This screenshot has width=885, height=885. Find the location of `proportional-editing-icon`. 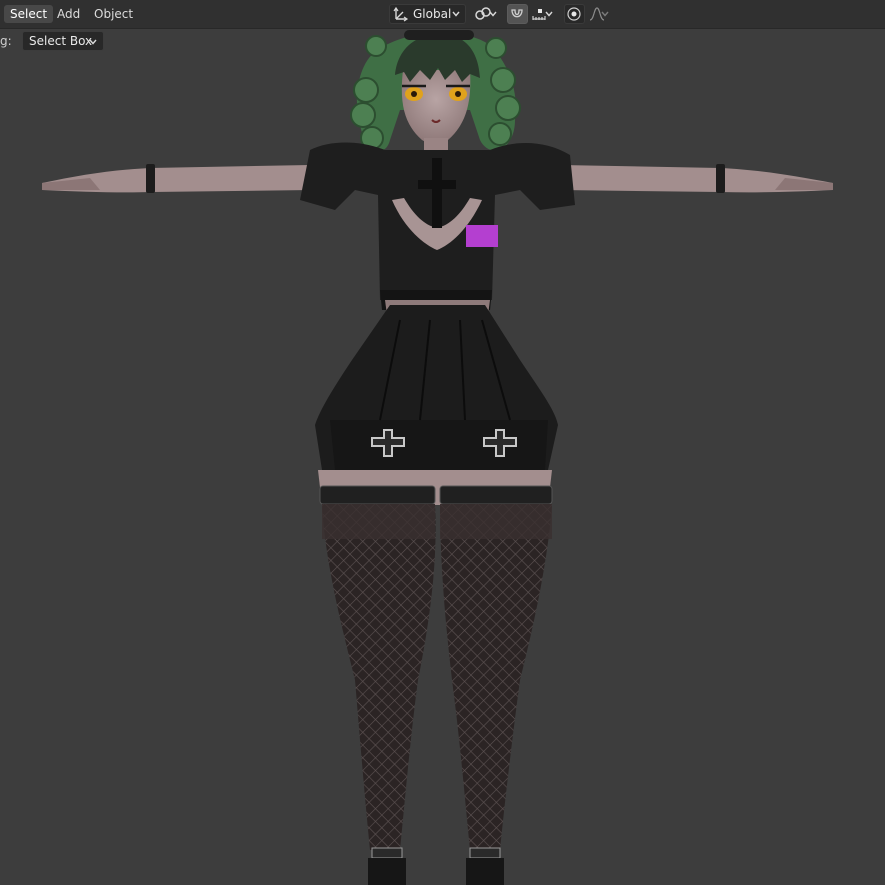

proportional-editing-icon is located at coordinates (574, 14).